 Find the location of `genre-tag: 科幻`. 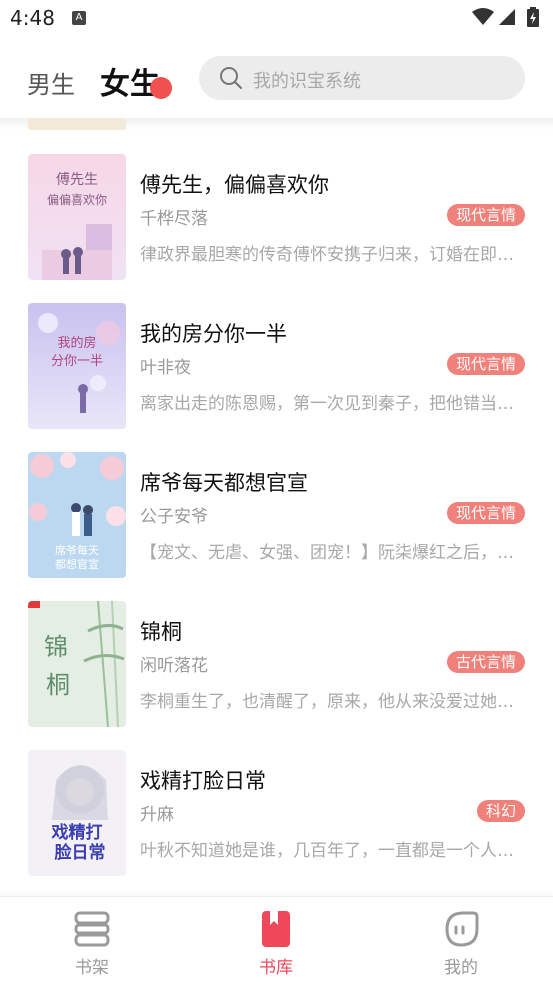

genre-tag: 科幻 is located at coordinates (500, 811).